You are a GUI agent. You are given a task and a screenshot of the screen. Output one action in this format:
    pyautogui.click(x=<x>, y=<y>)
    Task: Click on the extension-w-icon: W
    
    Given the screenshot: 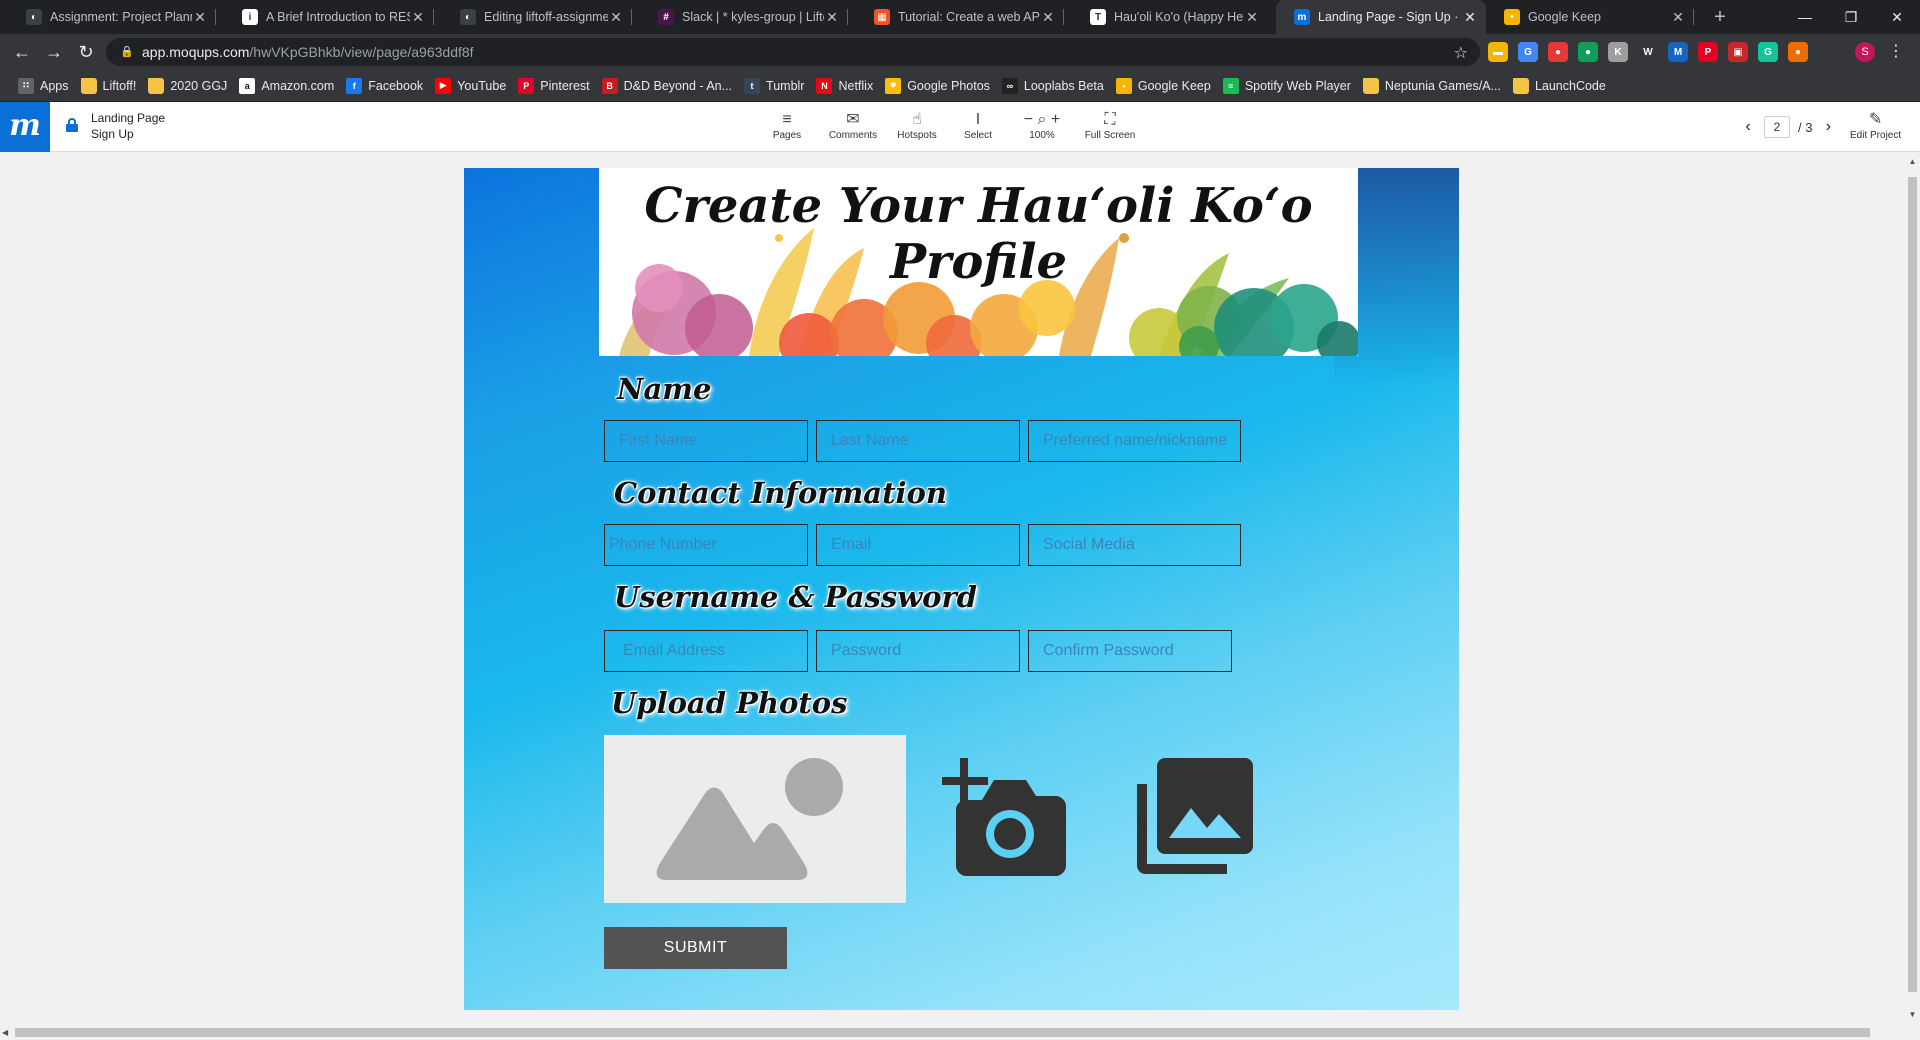 What is the action you would take?
    pyautogui.click(x=1648, y=52)
    